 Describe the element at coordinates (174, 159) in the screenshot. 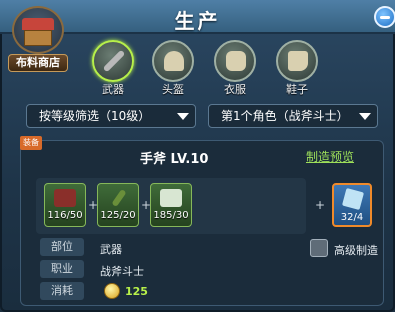

I see `item-name: 手斧 LV.10` at that location.